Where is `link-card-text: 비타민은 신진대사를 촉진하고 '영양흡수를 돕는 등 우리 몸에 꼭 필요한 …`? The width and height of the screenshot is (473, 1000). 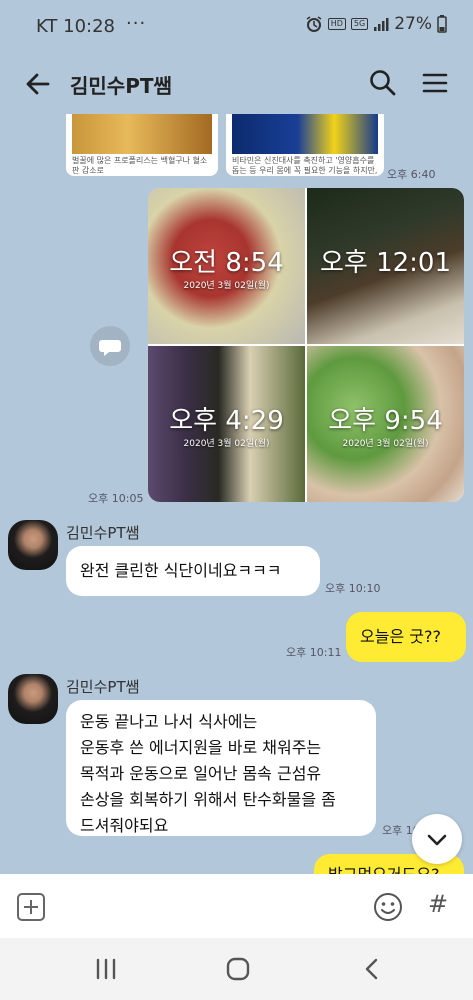
link-card-text: 비타민은 신진대사를 촉진하고 '영양흡수를 돕는 등 우리 몸에 꼭 필요한 … is located at coordinates (305, 165).